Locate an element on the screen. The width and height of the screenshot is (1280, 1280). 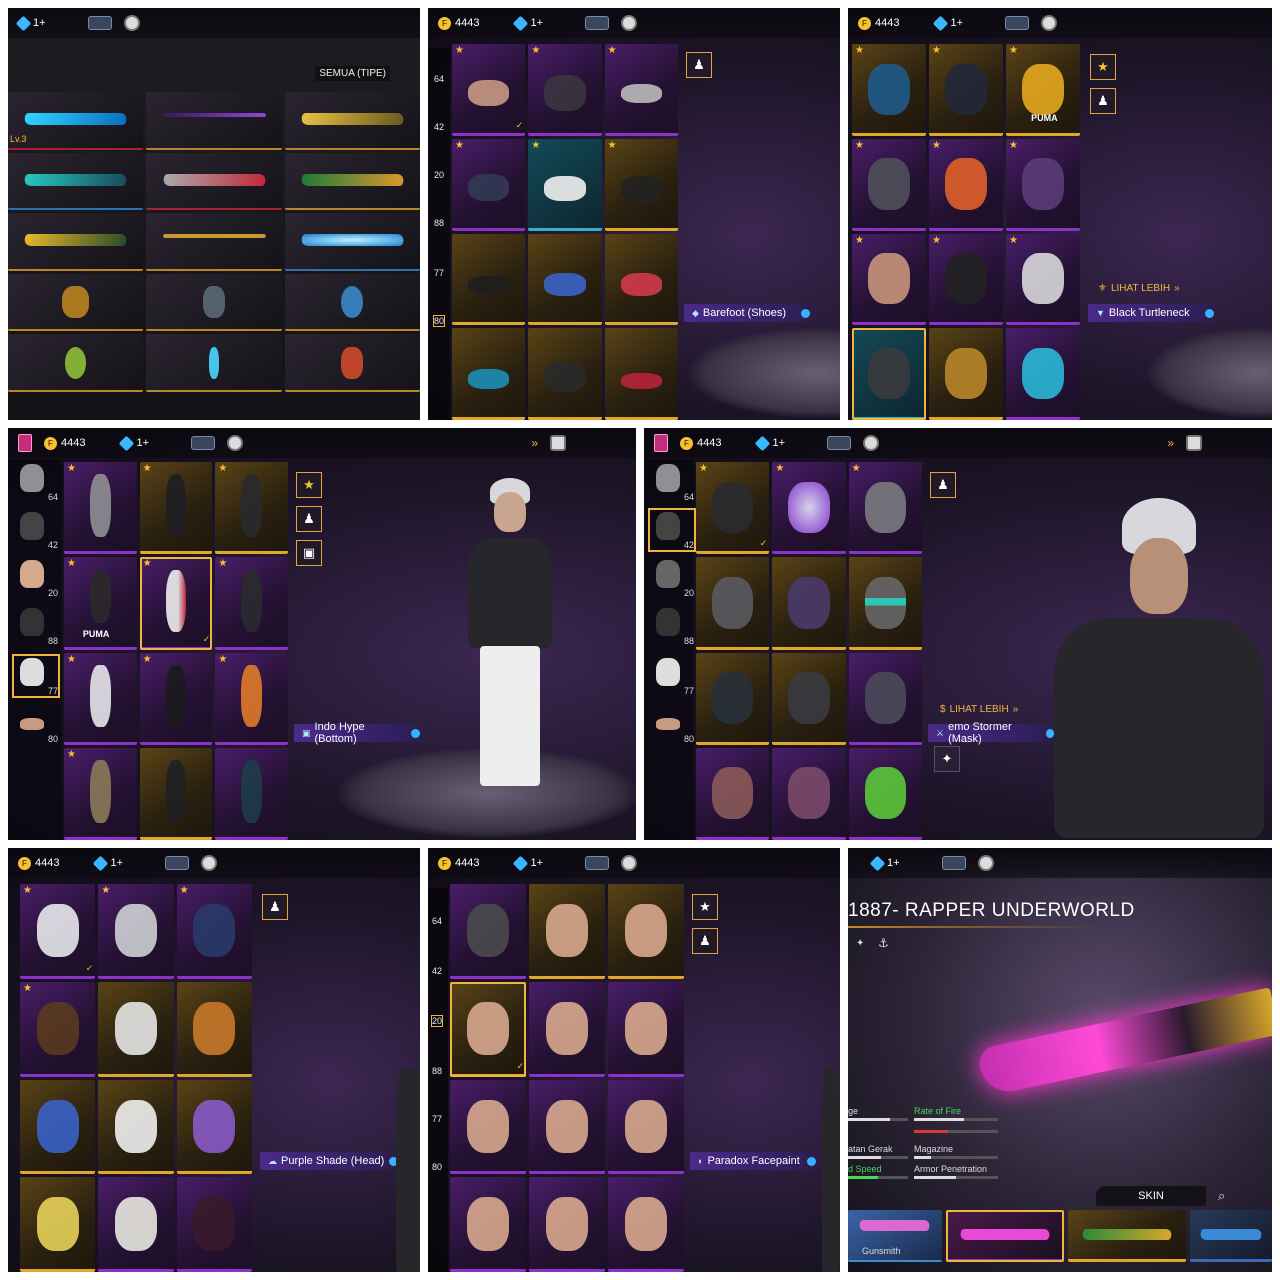
sparkle-effect-icon: ✦ is located at coordinates (947, 759).